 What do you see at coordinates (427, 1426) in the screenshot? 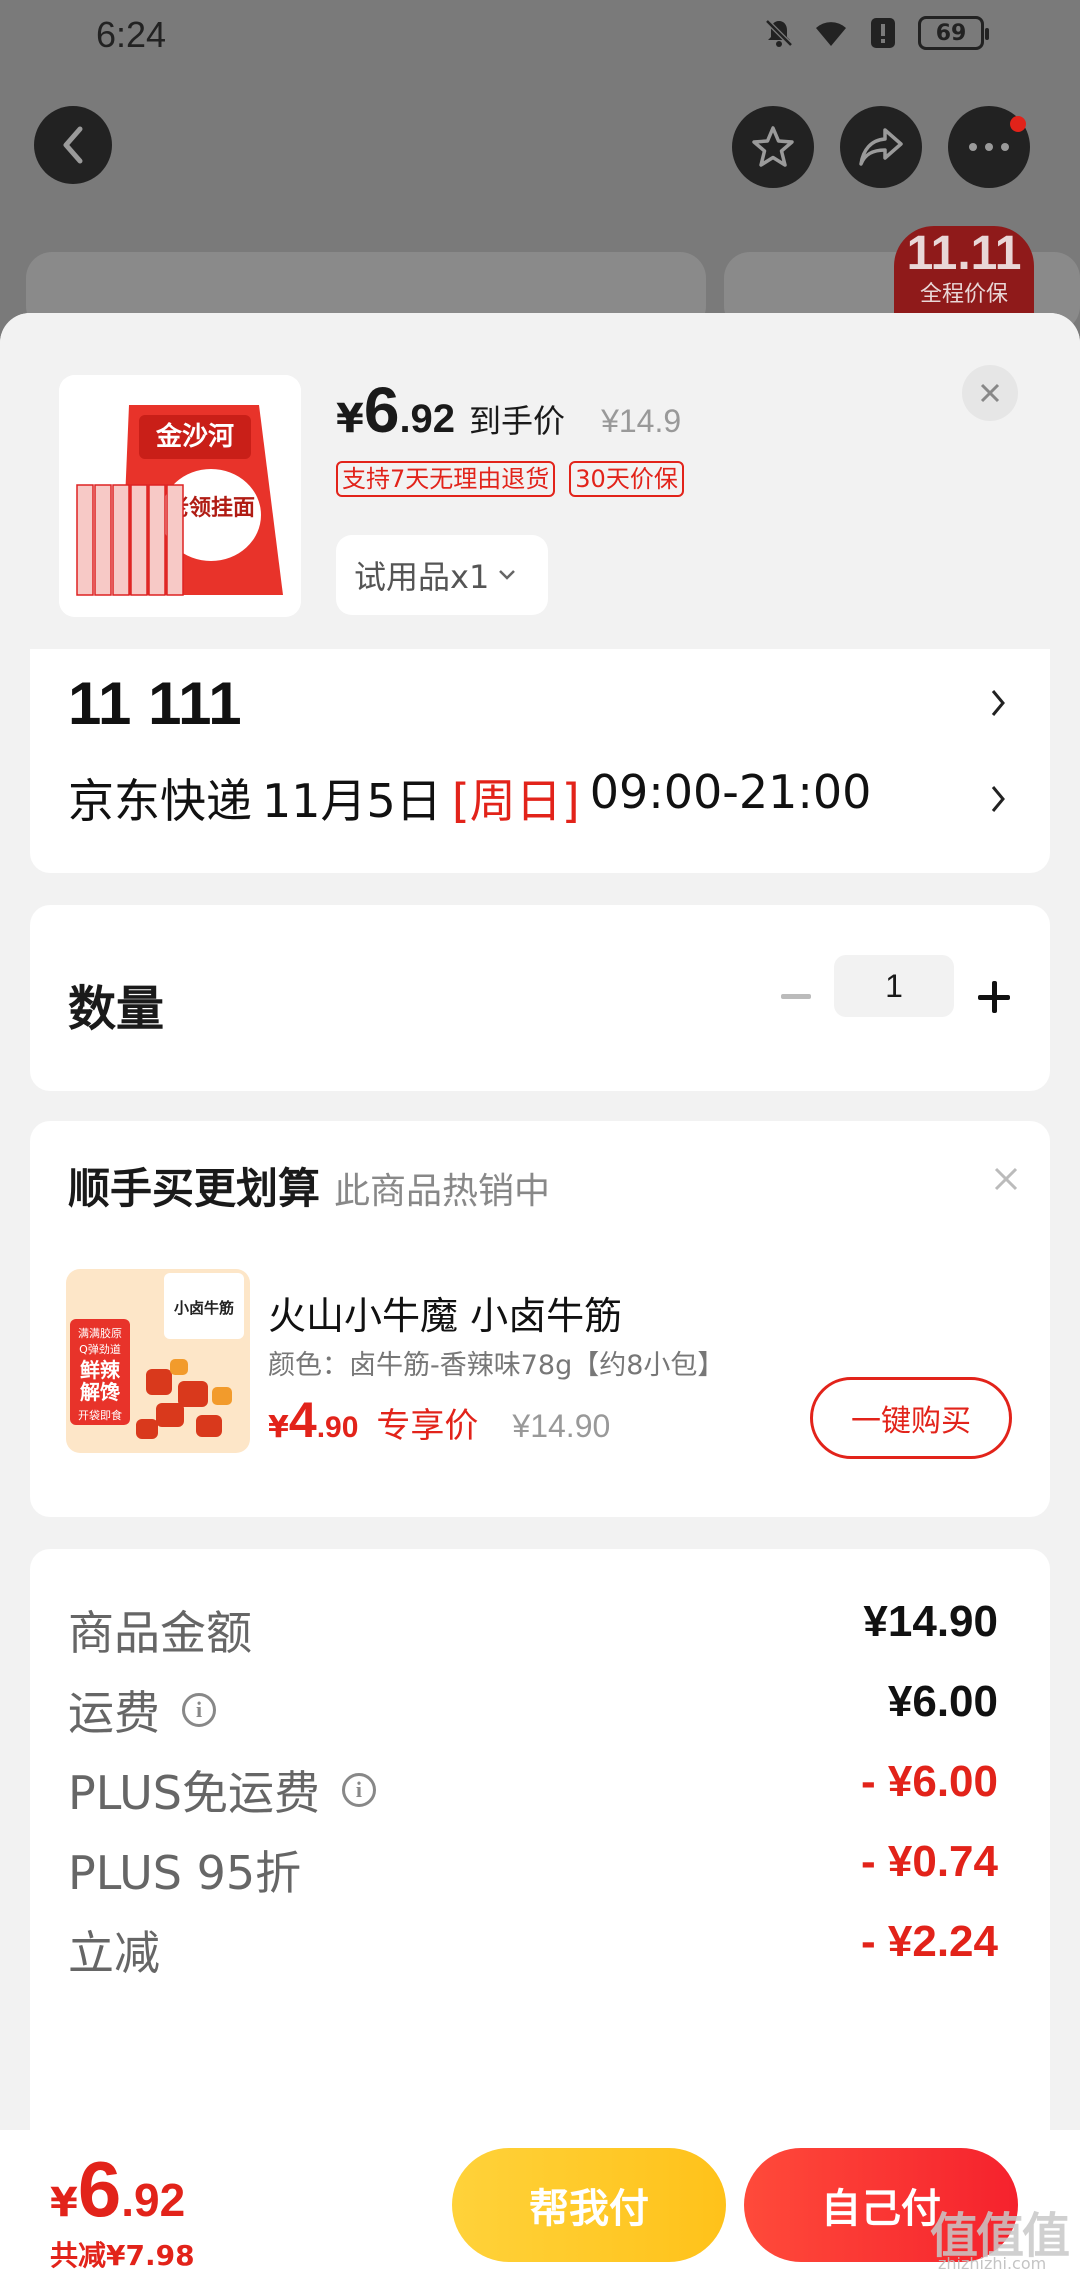
I see `upsell-price-label: 专享价` at bounding box center [427, 1426].